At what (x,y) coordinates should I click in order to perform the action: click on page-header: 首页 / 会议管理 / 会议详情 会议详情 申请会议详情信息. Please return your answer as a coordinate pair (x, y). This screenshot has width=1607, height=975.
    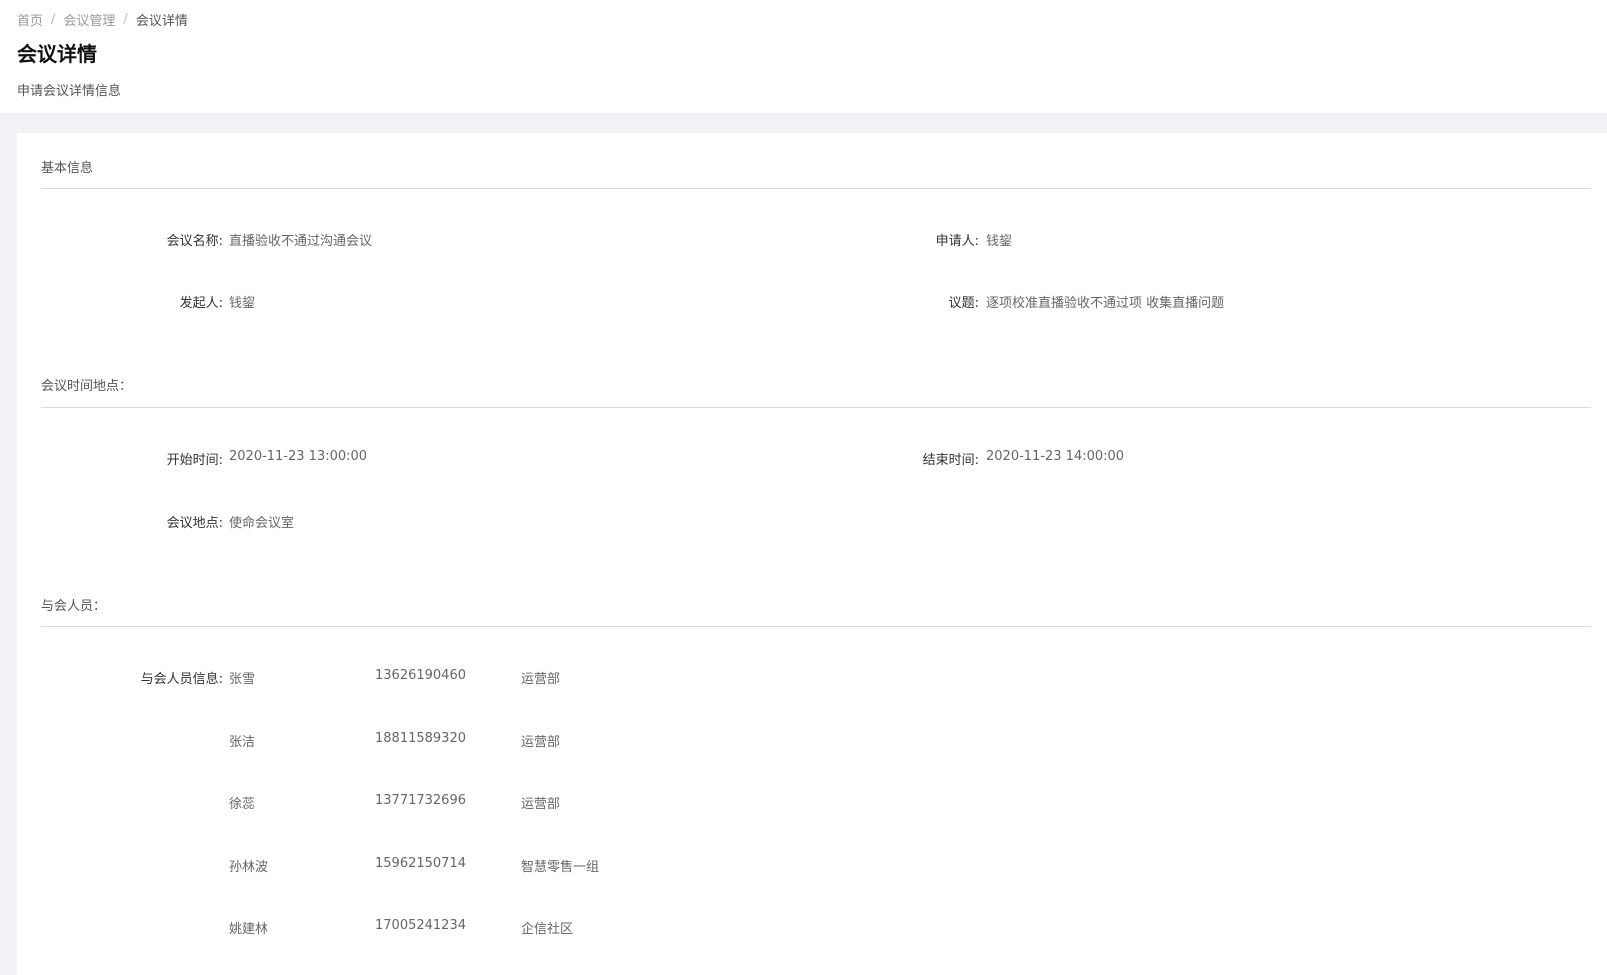
    Looking at the image, I should click on (803, 56).